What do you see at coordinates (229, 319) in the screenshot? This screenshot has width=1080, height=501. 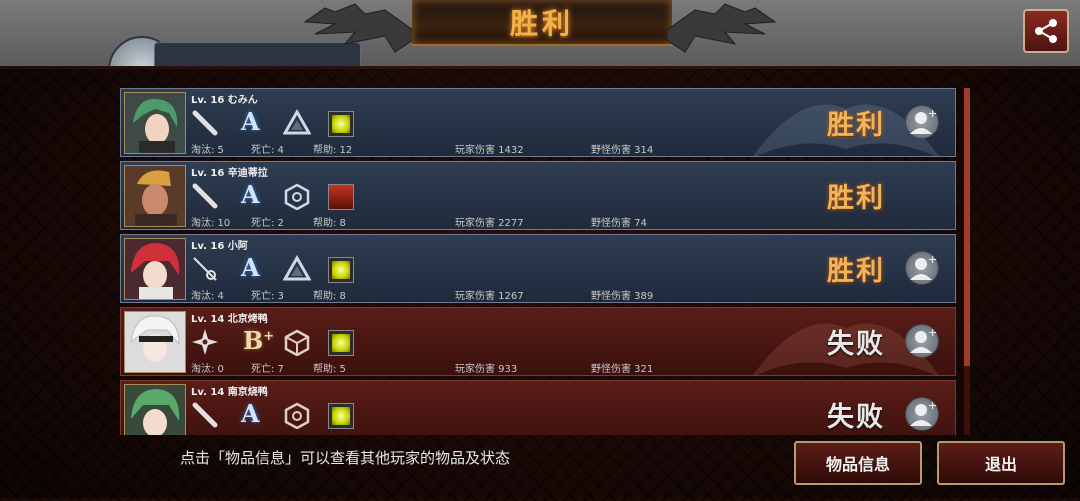 I see `player-name: Lv. 14 北京烤鸭` at bounding box center [229, 319].